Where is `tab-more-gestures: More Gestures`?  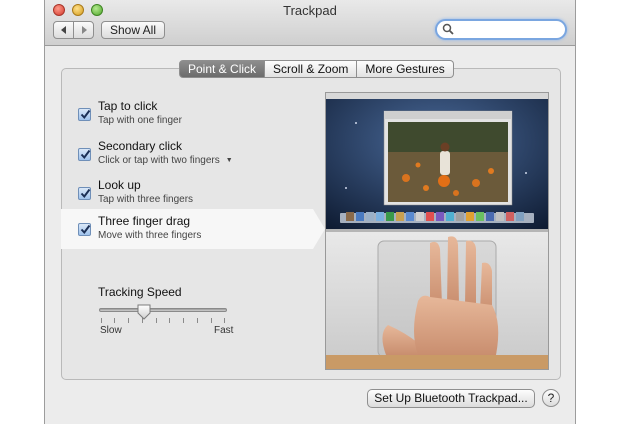
tab-more-gestures: More Gestures is located at coordinates (405, 69).